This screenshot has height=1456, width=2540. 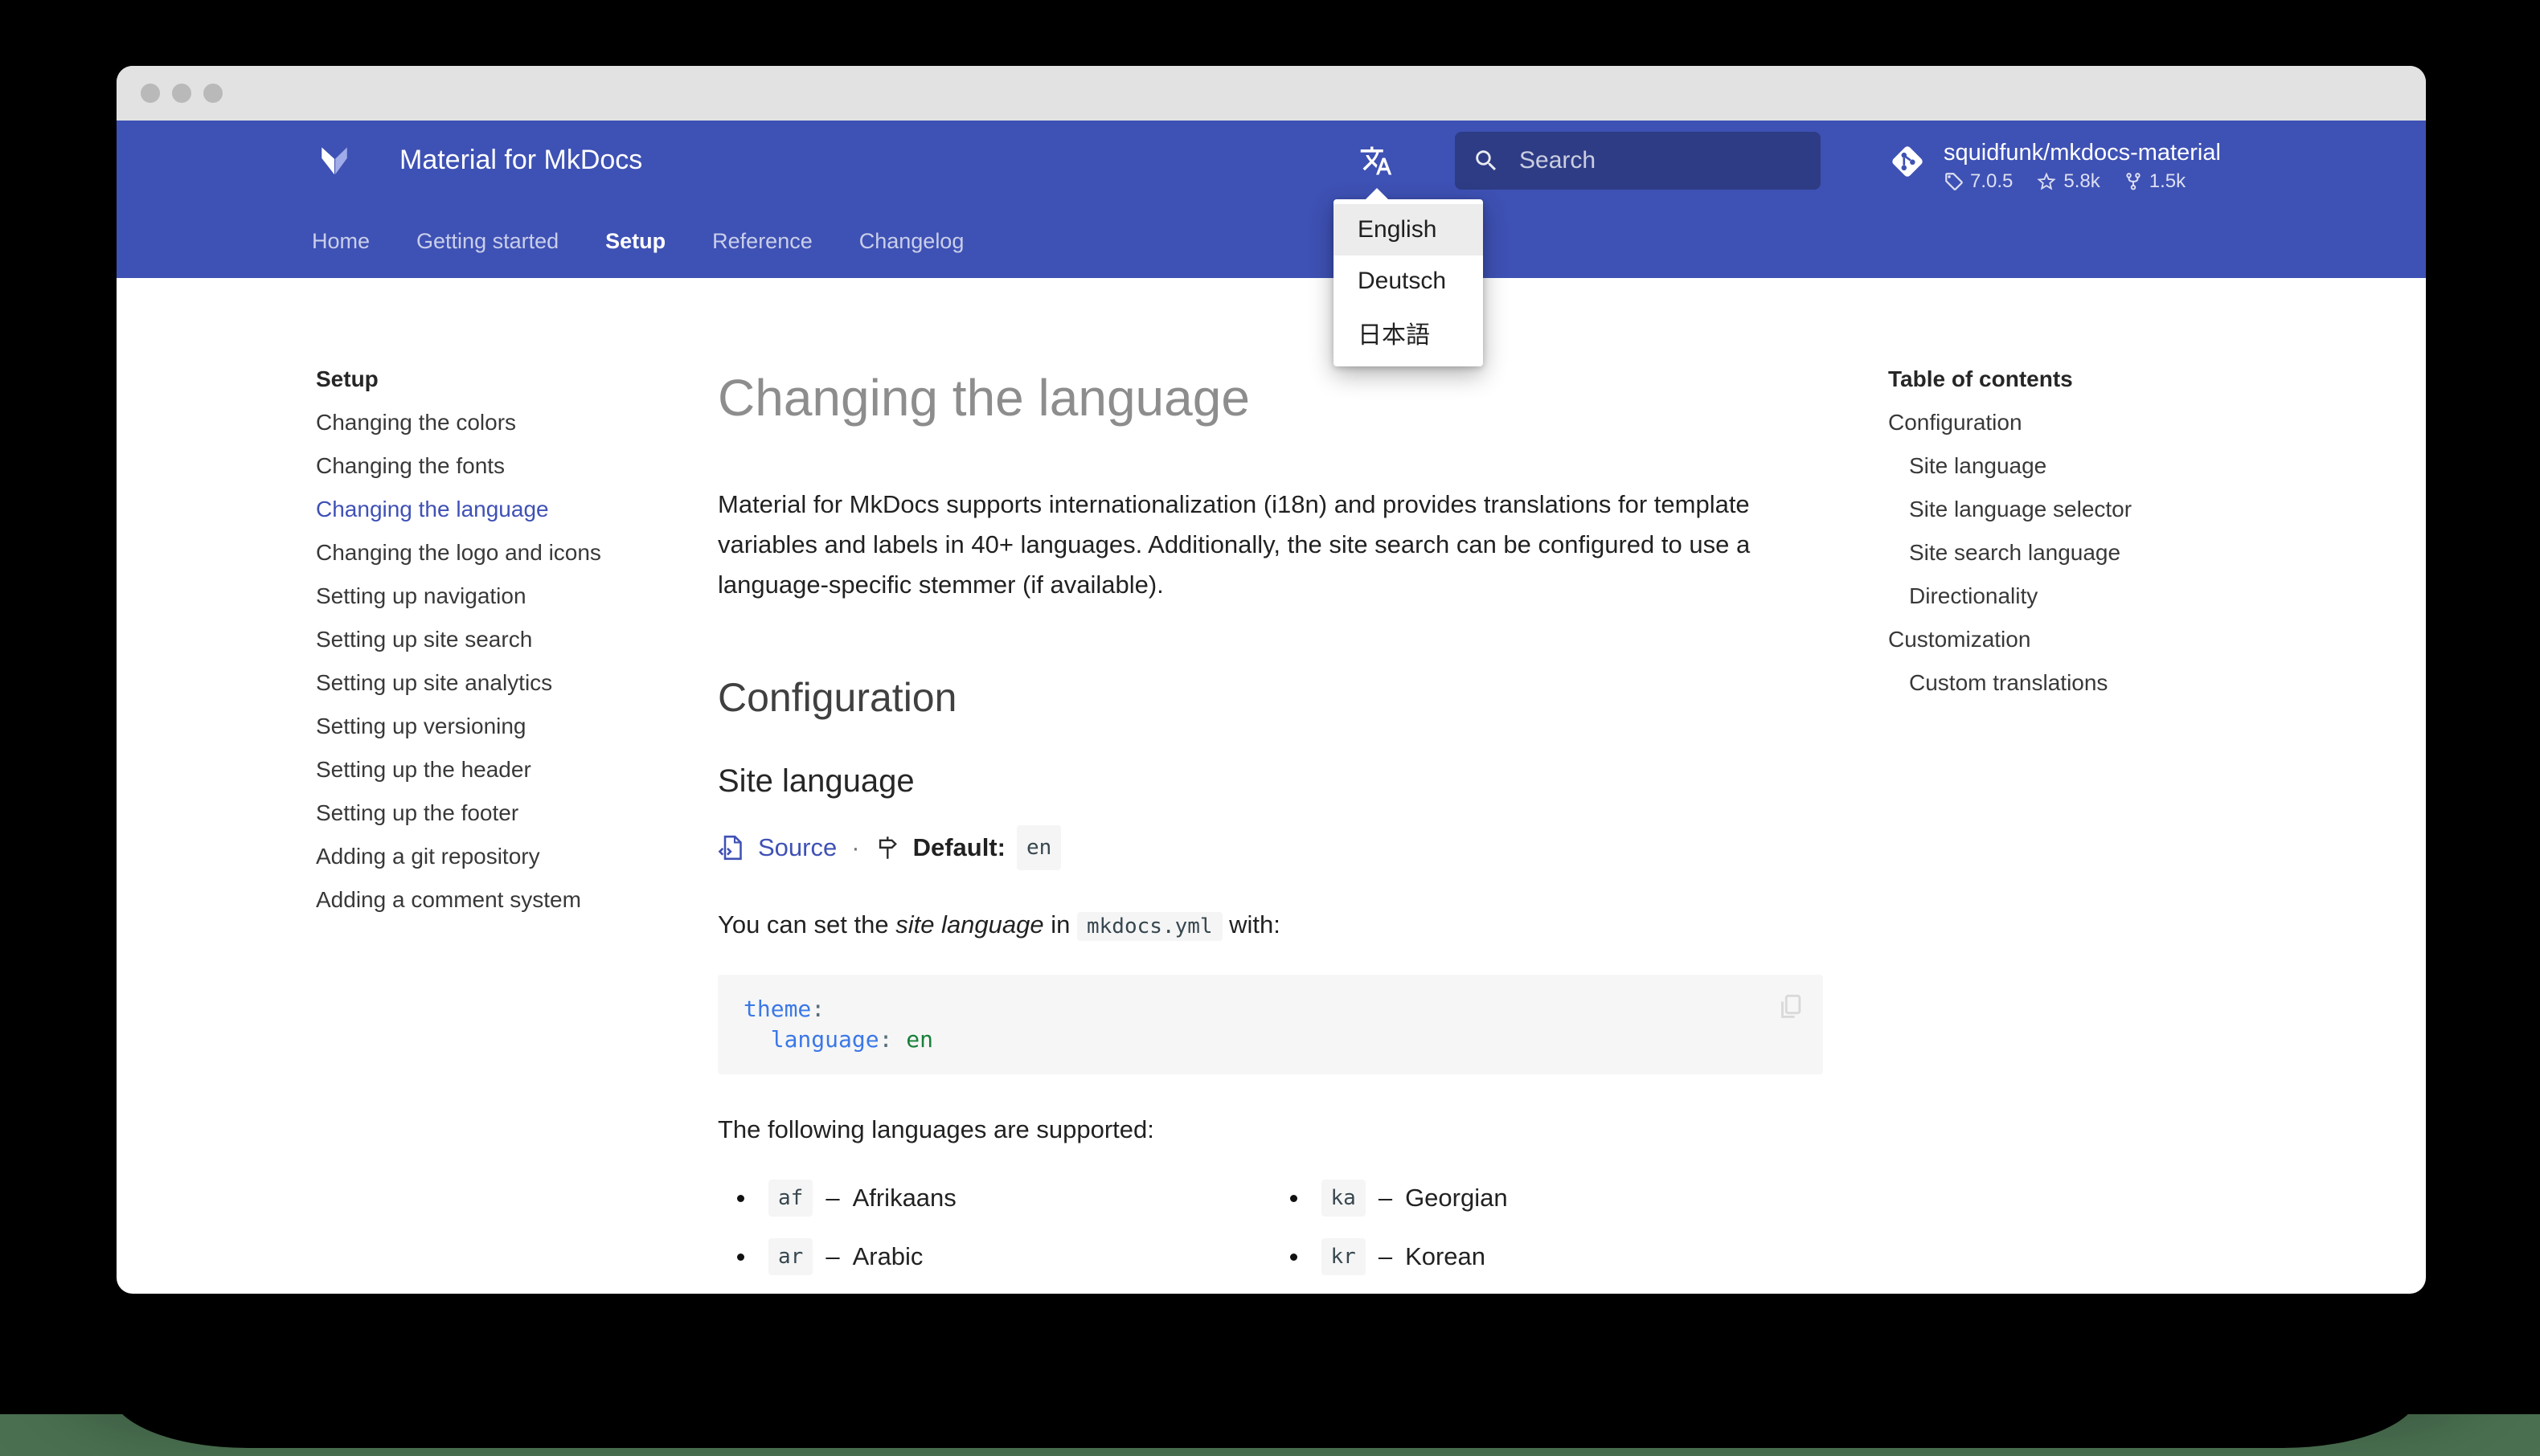 What do you see at coordinates (509, 466) in the screenshot?
I see `sidebar-item: Changing the fonts` at bounding box center [509, 466].